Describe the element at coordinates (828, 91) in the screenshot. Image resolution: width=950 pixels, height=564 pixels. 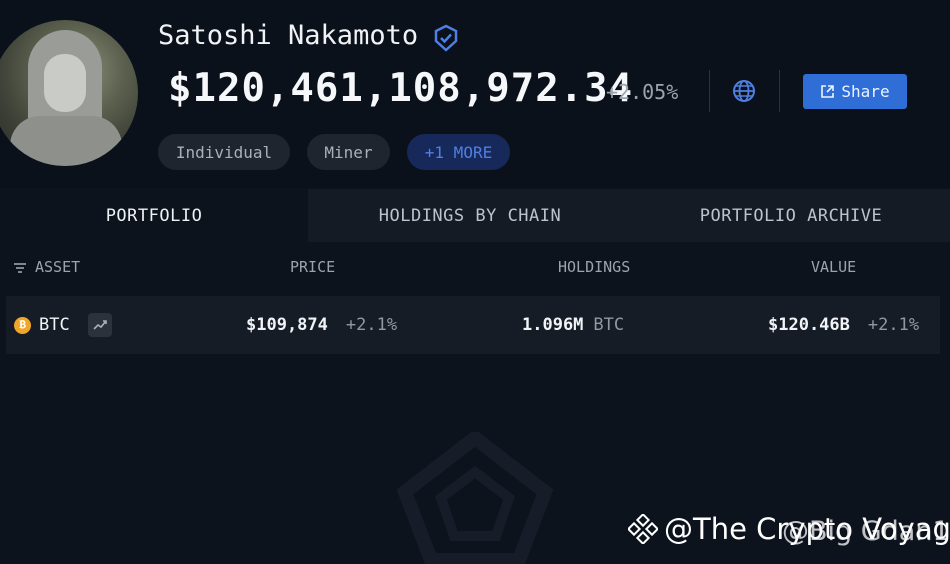
I see `share-icon` at that location.